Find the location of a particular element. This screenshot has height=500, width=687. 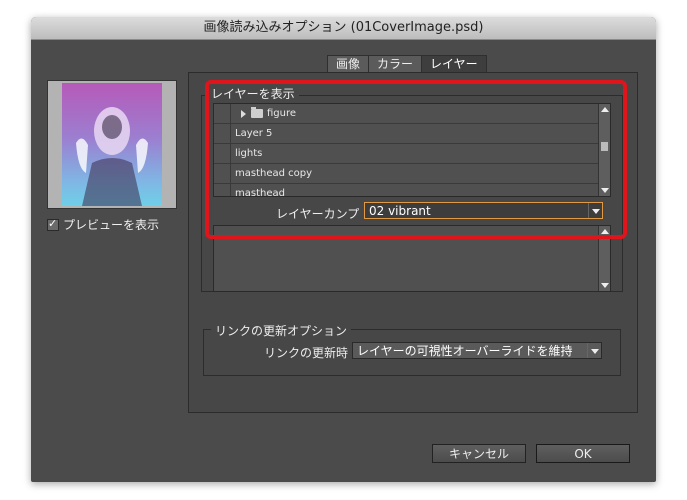

window-title: 画像読み込みオプション (01CoverImage.psd) is located at coordinates (343, 28).